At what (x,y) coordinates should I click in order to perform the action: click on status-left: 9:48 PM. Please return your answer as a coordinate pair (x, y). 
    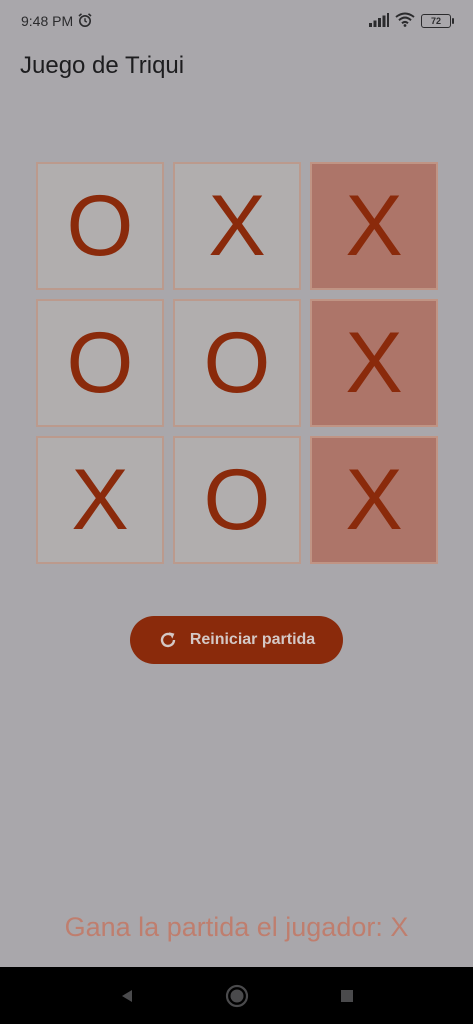
    Looking at the image, I should click on (57, 21).